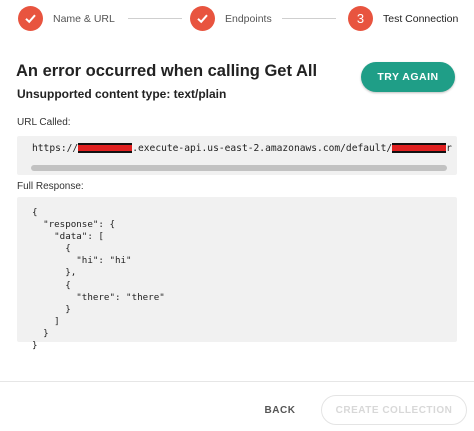 Image resolution: width=474 pixels, height=431 pixels. Describe the element at coordinates (167, 71) in the screenshot. I see `error-title: An error occurred when calling Get All` at that location.